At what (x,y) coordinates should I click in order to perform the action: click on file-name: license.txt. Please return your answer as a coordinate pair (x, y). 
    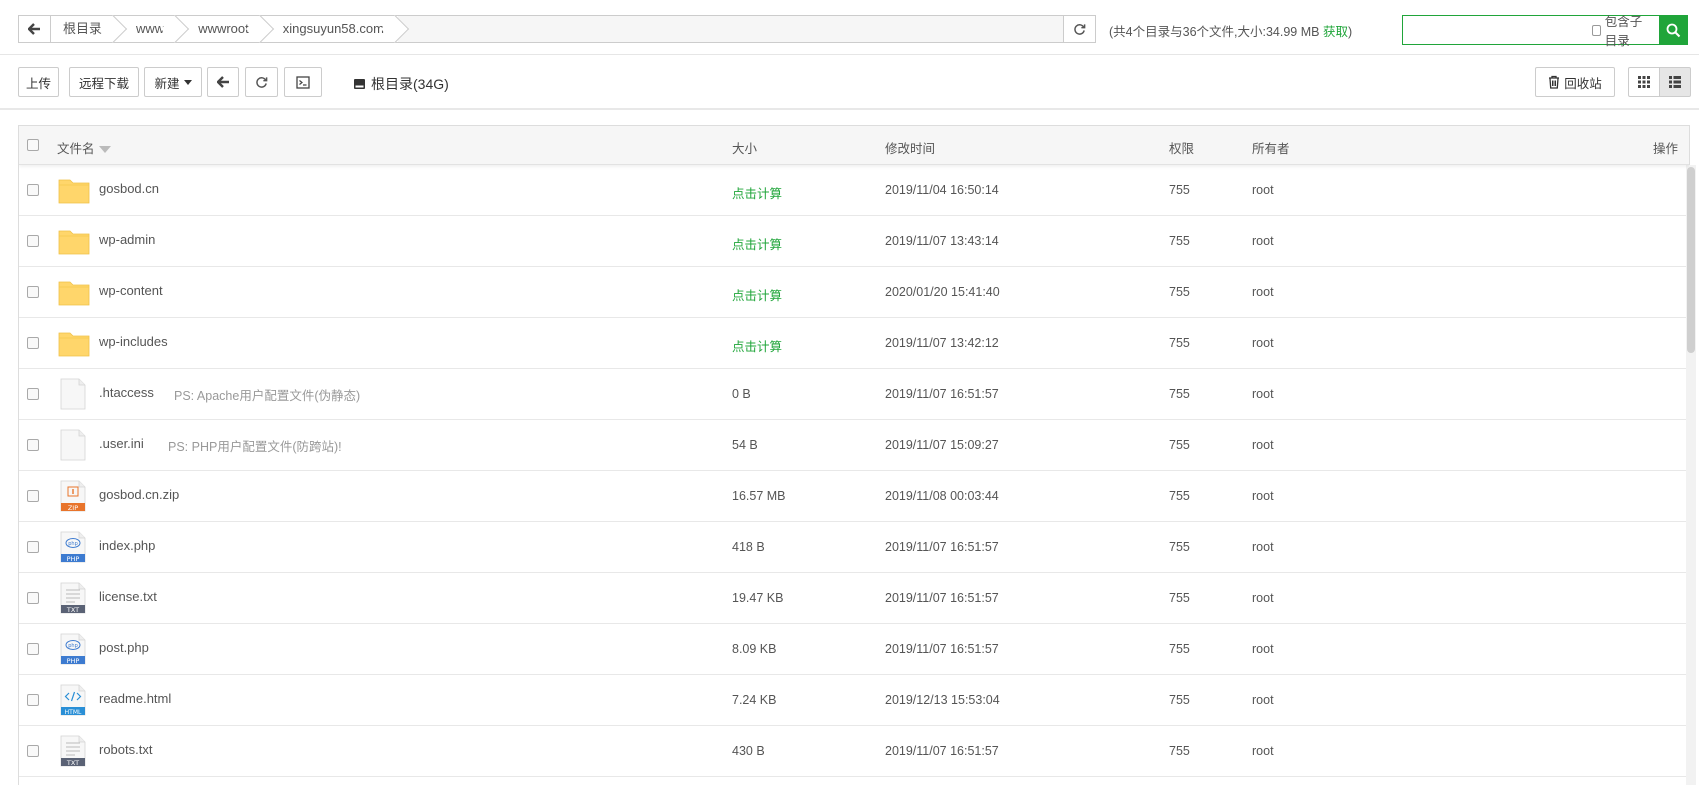
    Looking at the image, I should click on (128, 596).